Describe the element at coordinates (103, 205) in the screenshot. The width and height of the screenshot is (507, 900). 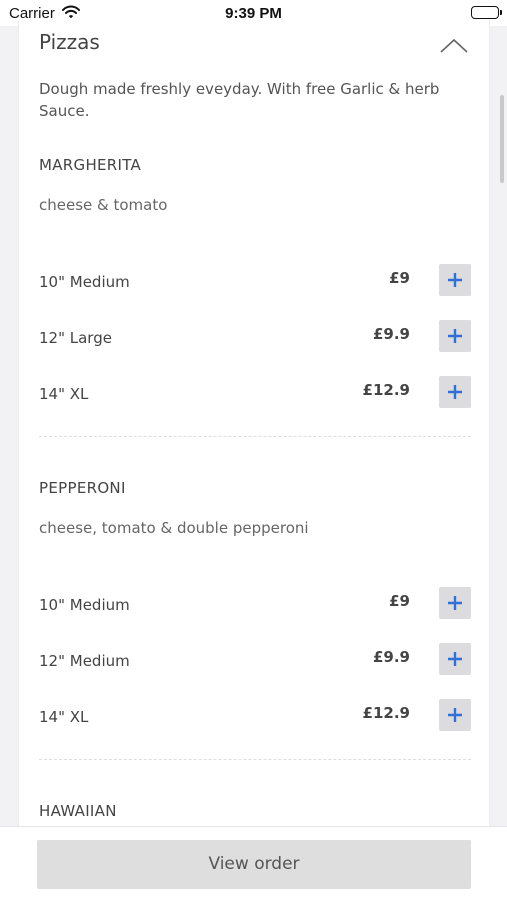
I see `item-description: cheese & tomato` at that location.